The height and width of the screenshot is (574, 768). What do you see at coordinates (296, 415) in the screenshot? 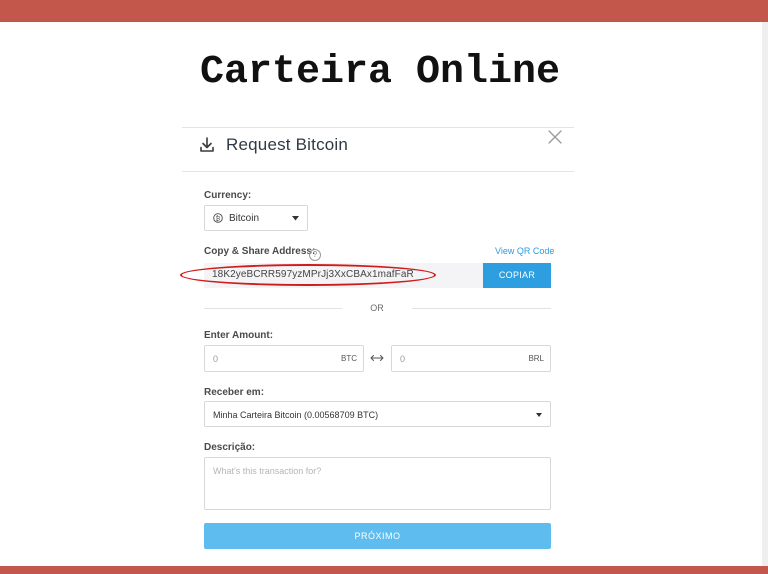
I see `receive-wallet-value: Minha Carteira Bitcoin (0.00568709 BTC)` at bounding box center [296, 415].